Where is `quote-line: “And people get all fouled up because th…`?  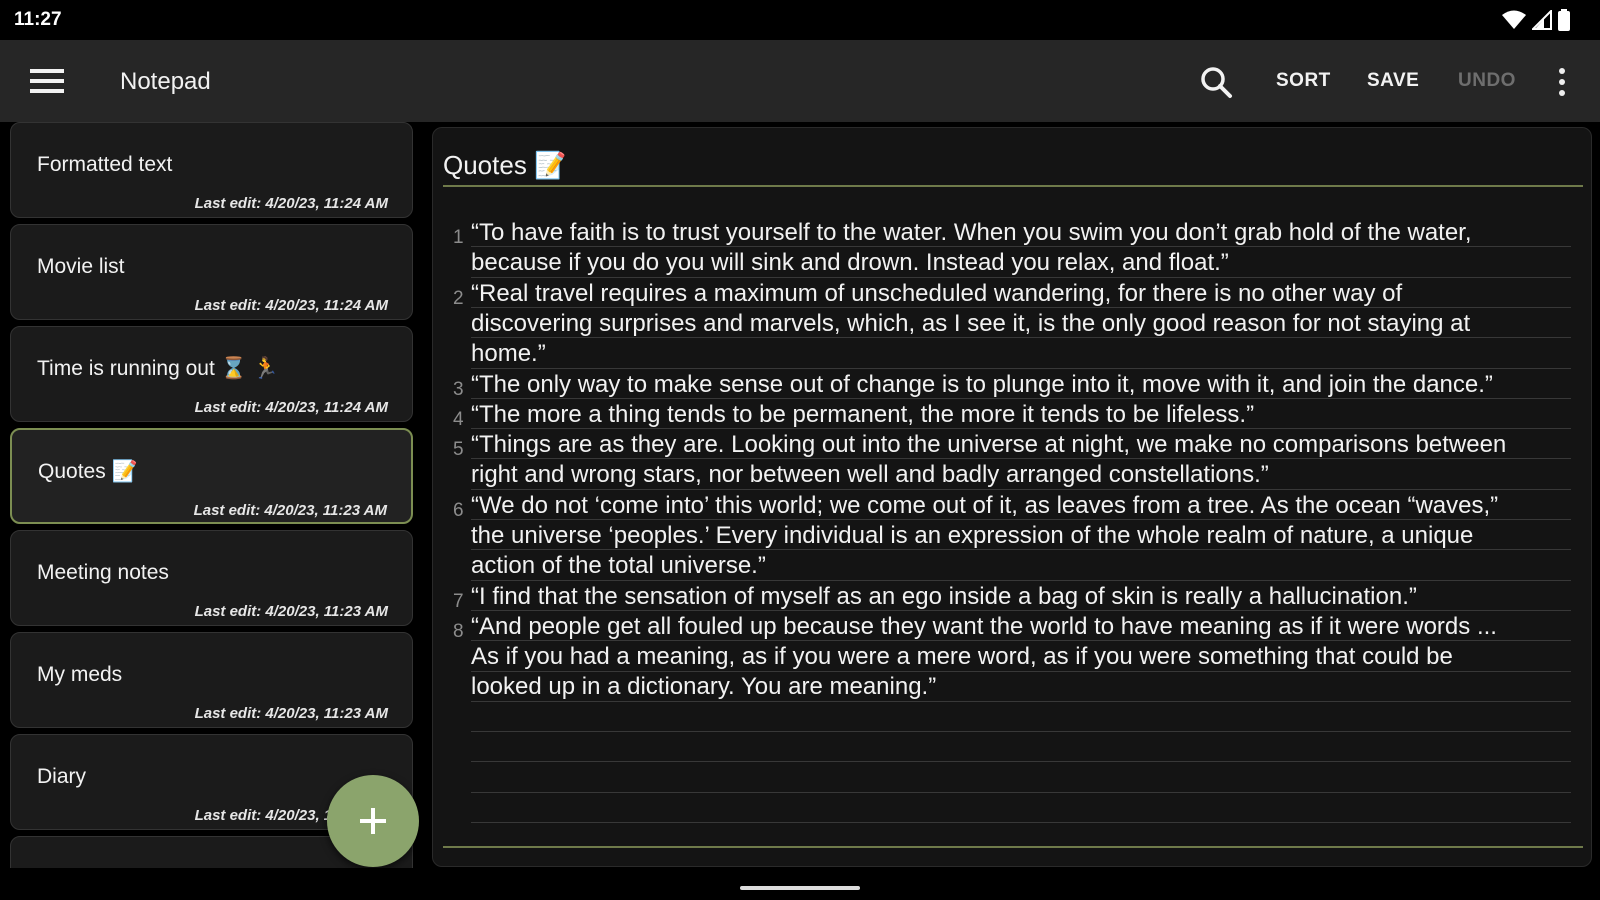 quote-line: “And people get all fouled up because th… is located at coordinates (984, 626).